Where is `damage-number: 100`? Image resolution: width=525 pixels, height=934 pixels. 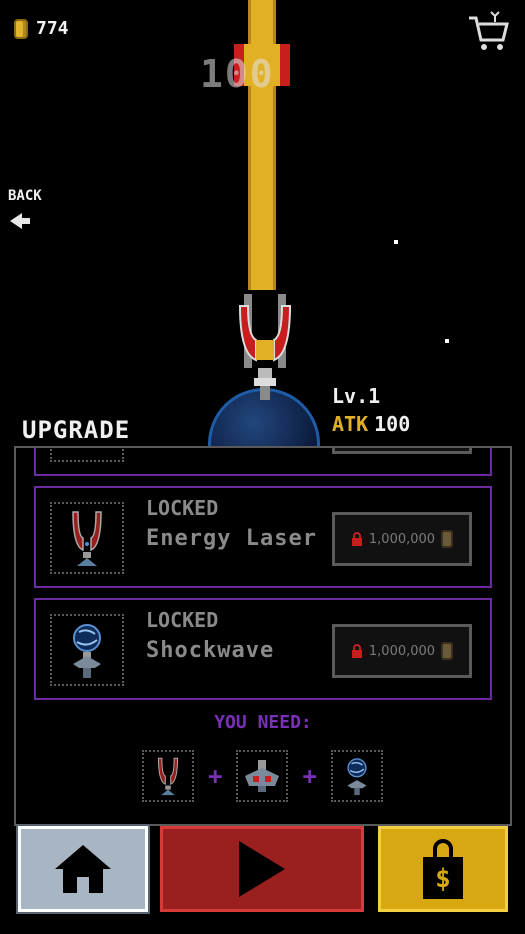 damage-number: 100 is located at coordinates (237, 74).